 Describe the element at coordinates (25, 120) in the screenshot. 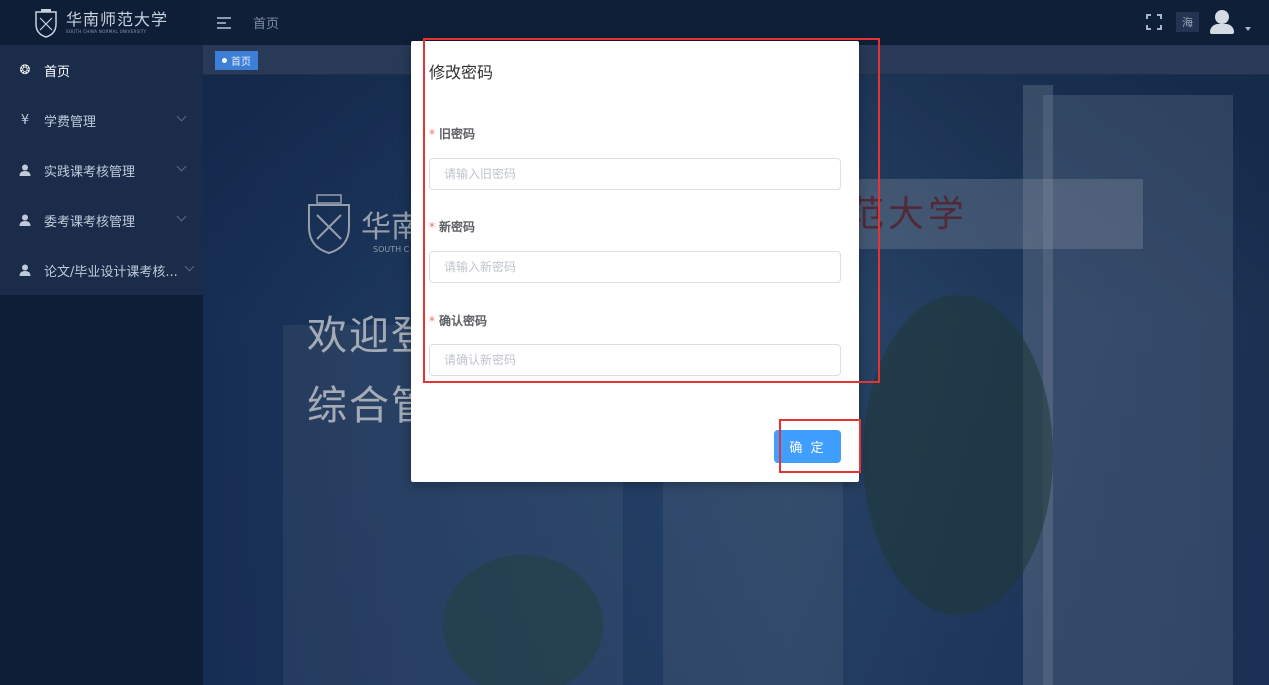

I see `yen-icon: ¥` at that location.